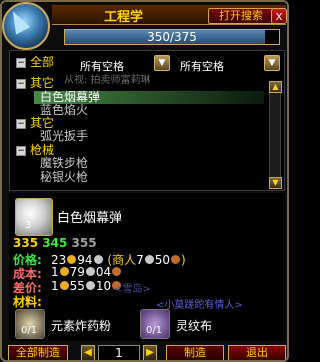 The image size is (320, 362). What do you see at coordinates (42, 150) in the screenshot?
I see `category-label: 枪械` at bounding box center [42, 150].